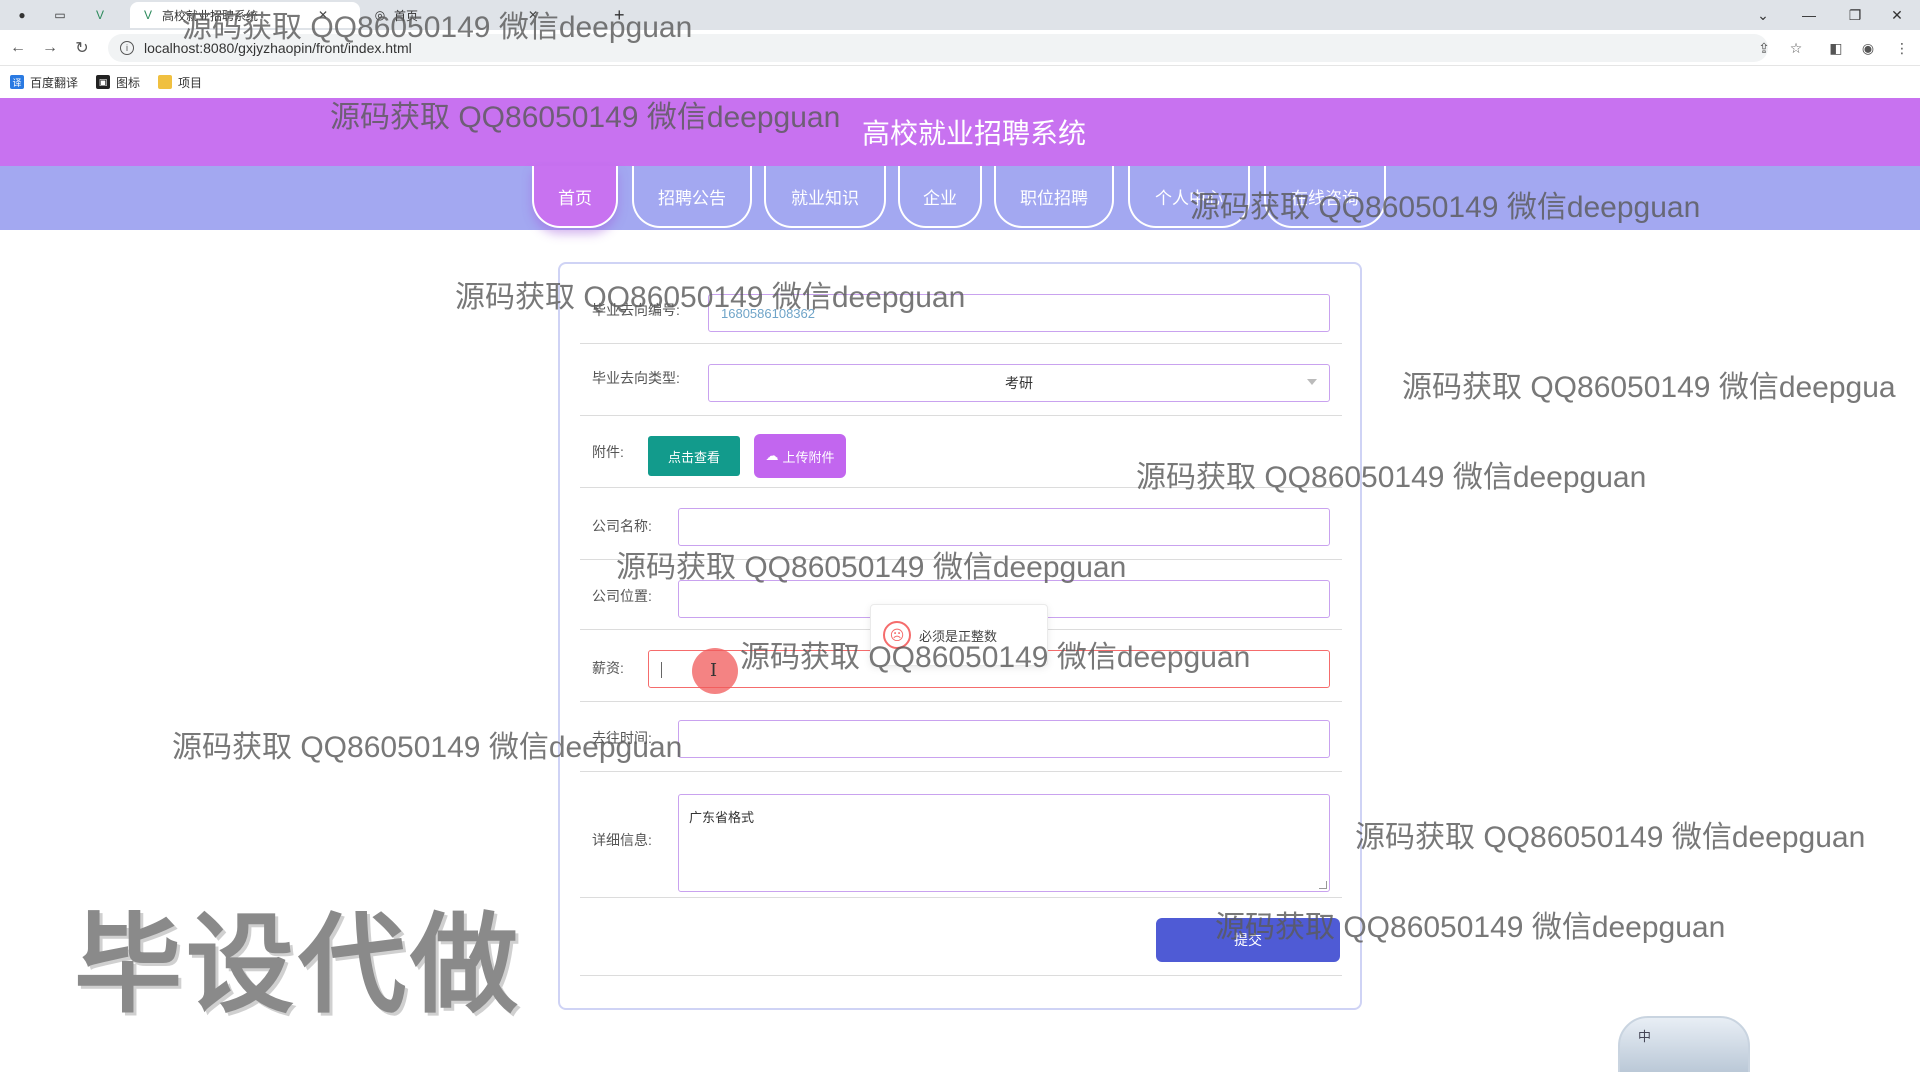  I want to click on page-icon: ▭, so click(60, 15).